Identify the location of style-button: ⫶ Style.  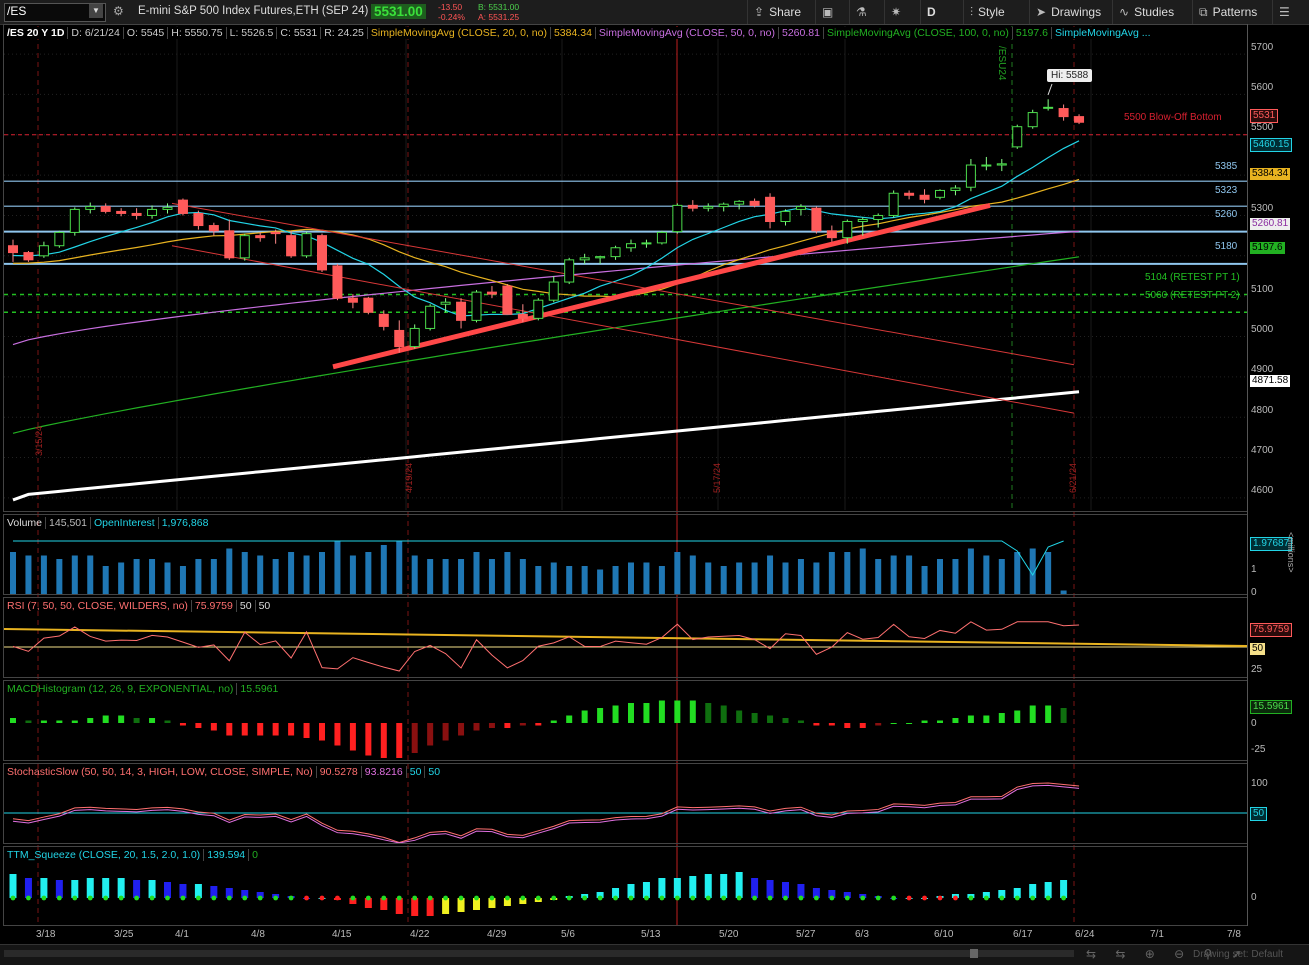
(996, 12).